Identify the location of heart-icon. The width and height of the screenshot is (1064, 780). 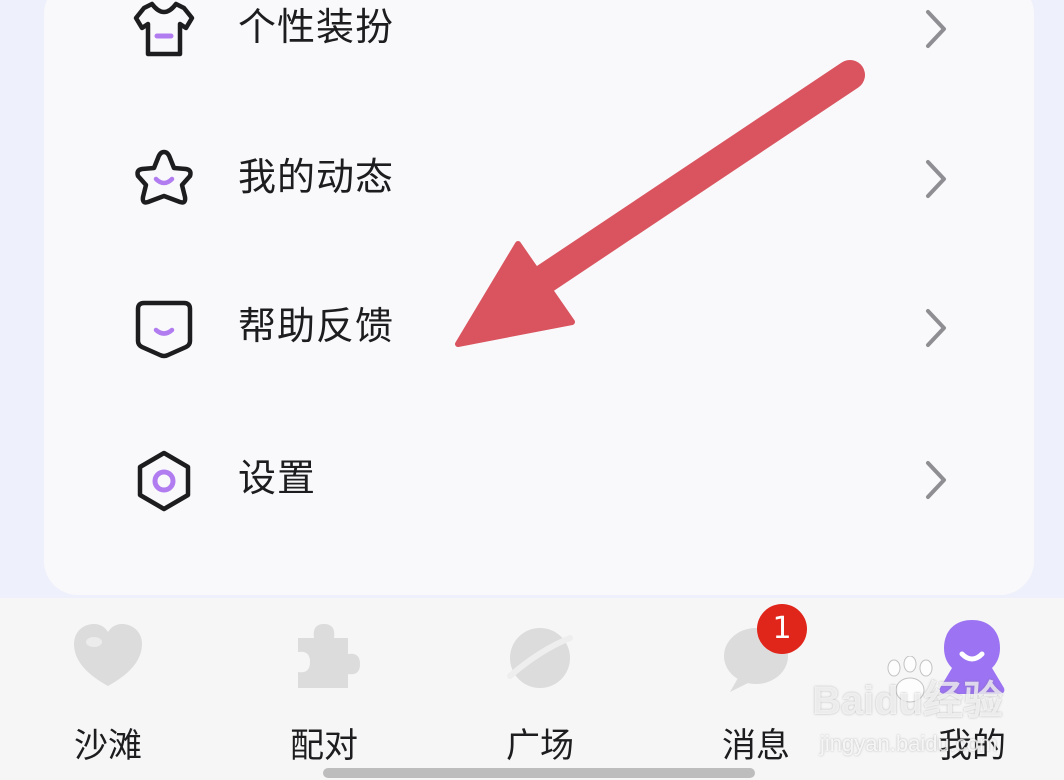
(108, 656).